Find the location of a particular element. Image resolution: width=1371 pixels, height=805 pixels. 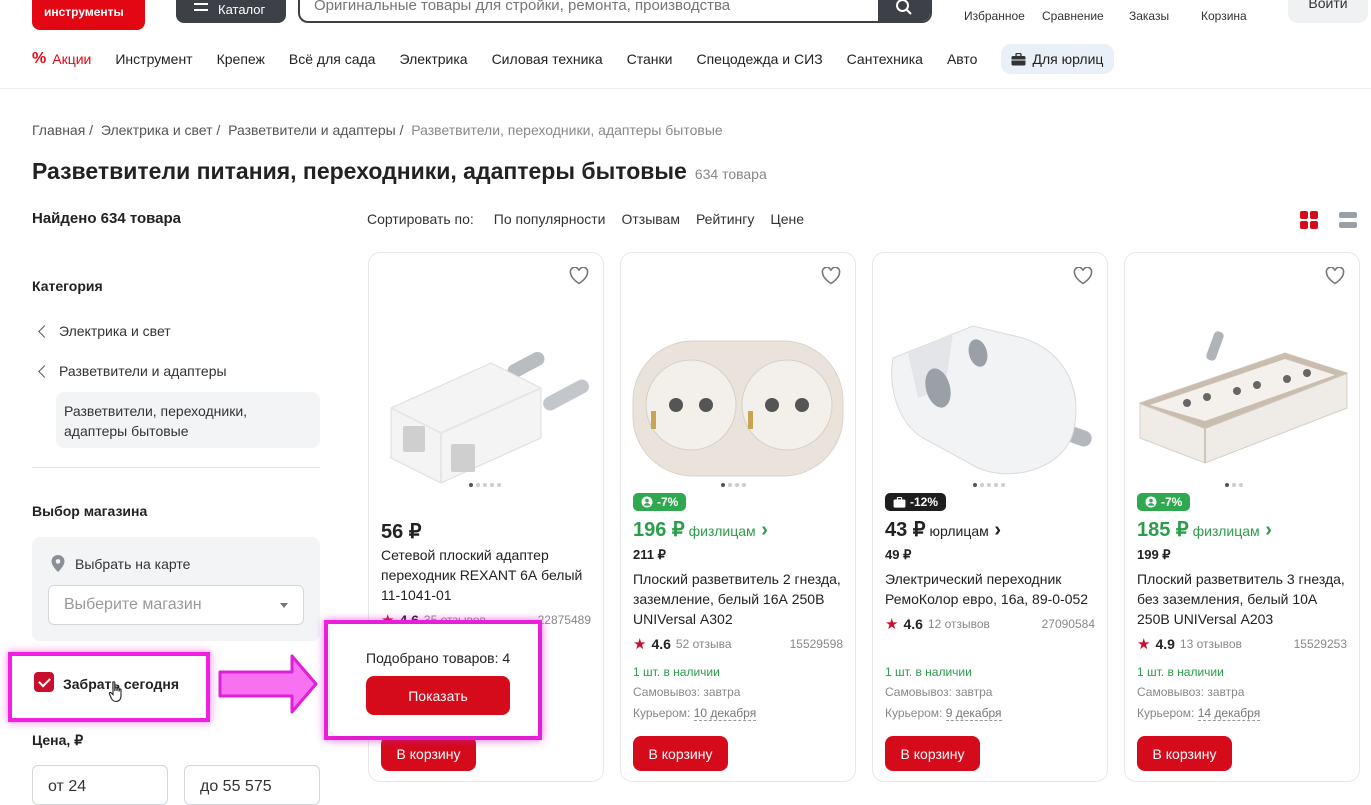

chevron-left-icon is located at coordinates (44, 371).